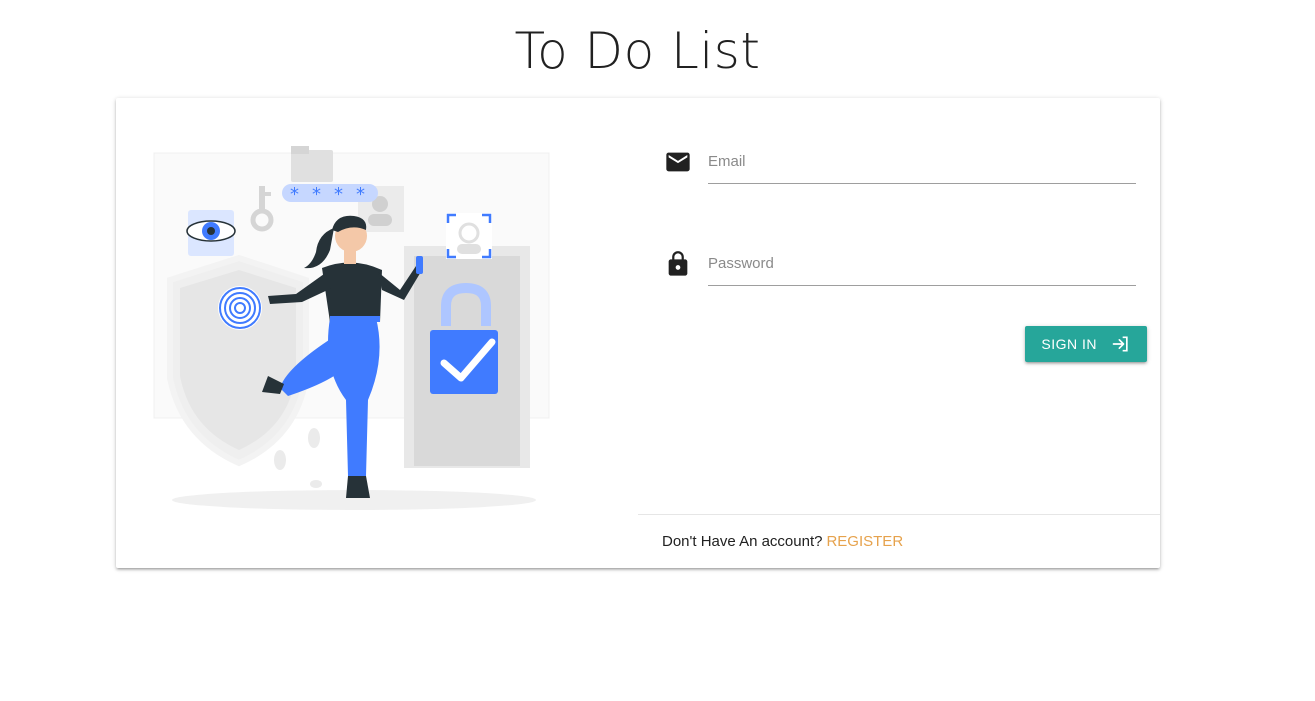 The height and width of the screenshot is (701, 1315). Describe the element at coordinates (922, 164) in the screenshot. I see `email-input` at that location.